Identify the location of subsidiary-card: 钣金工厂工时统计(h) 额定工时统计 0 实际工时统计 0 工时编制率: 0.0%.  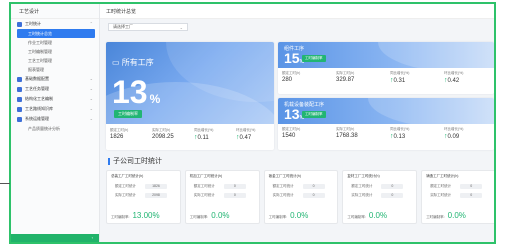
(301, 197).